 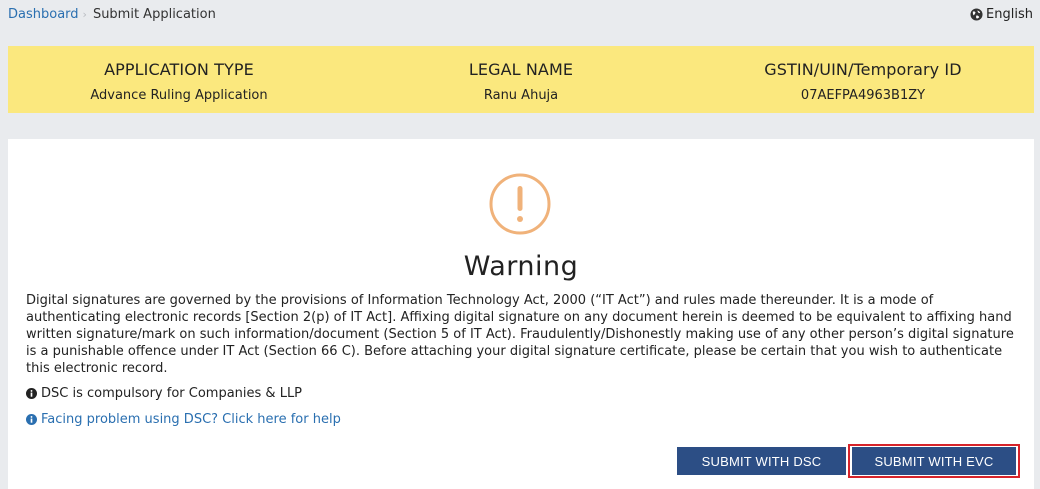 I want to click on legal-name-column: LEGAL NAME Ranu Ahuja, so click(x=521, y=79).